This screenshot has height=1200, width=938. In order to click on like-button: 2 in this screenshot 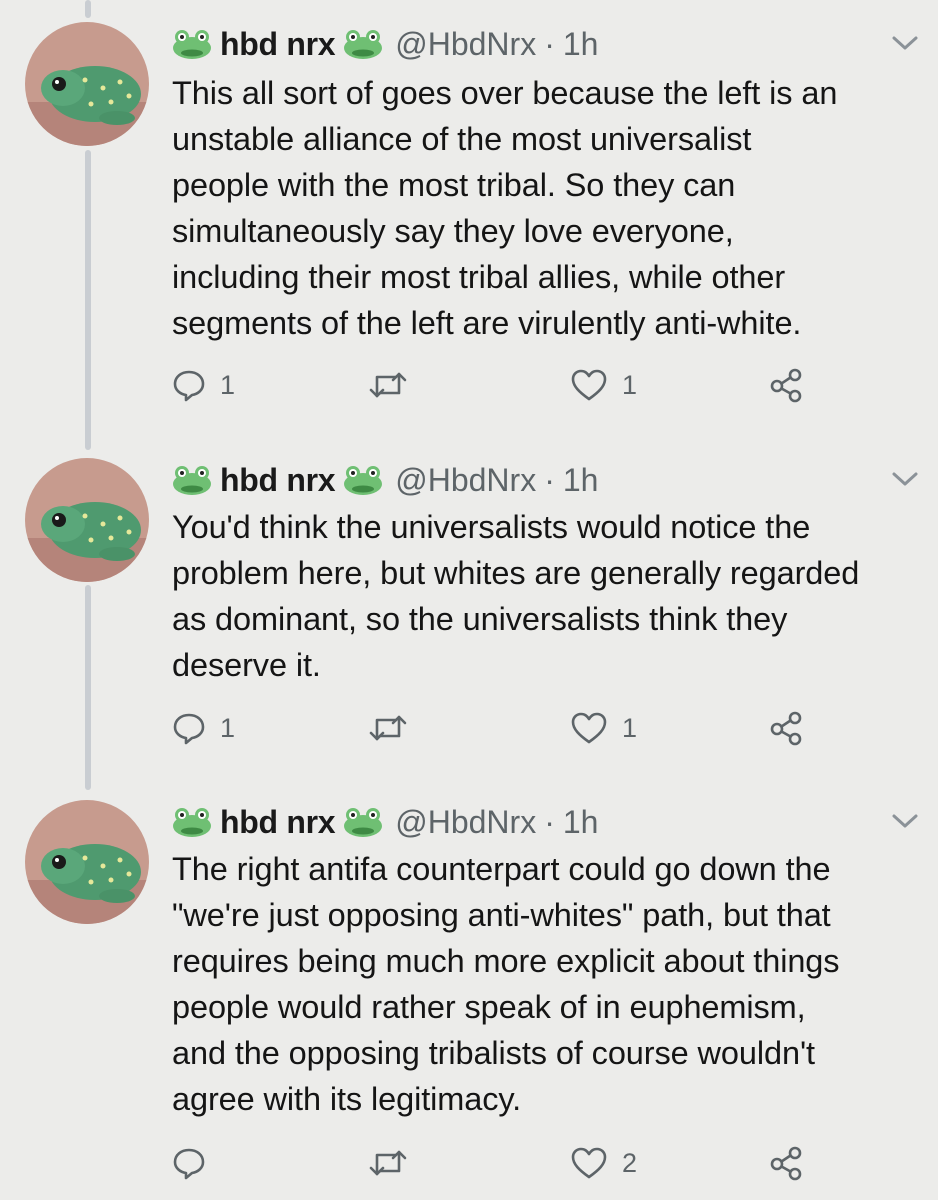, I will do `click(603, 1163)`.